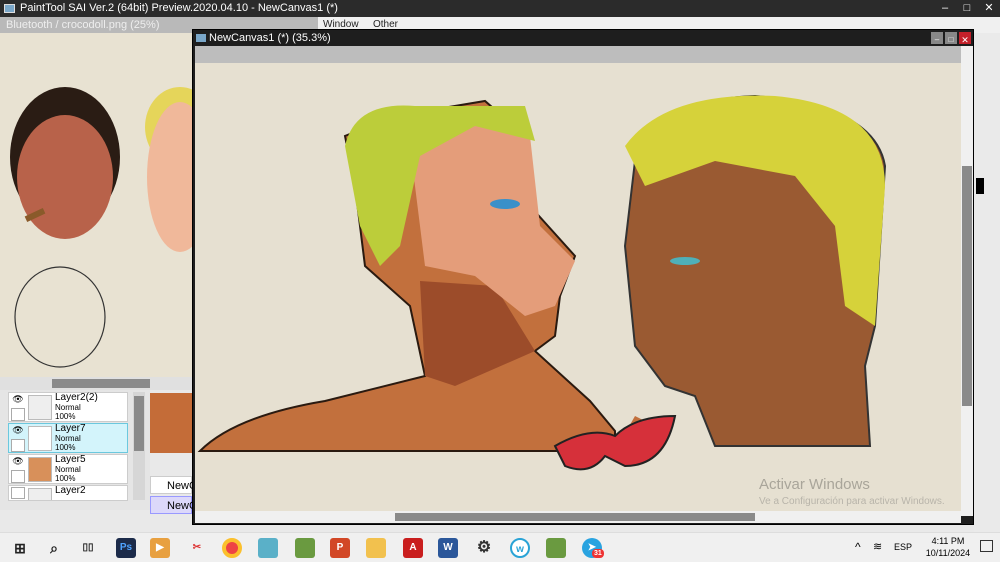 The width and height of the screenshot is (1000, 562). What do you see at coordinates (520, 548) in the screenshot?
I see `w-app-icon: w` at bounding box center [520, 548].